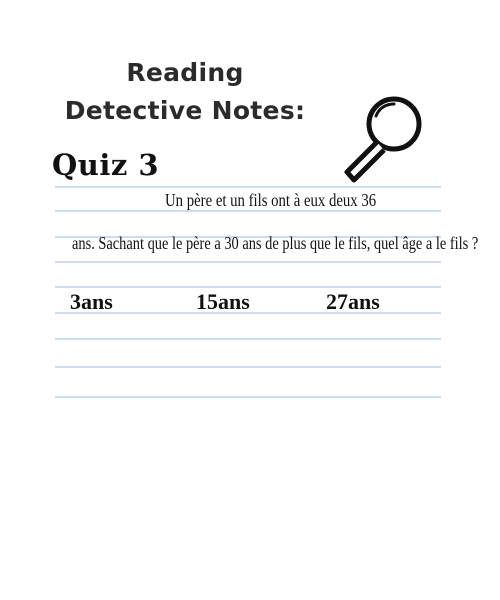 The image size is (500, 600). Describe the element at coordinates (383, 139) in the screenshot. I see `magnifying-glass-icon` at that location.